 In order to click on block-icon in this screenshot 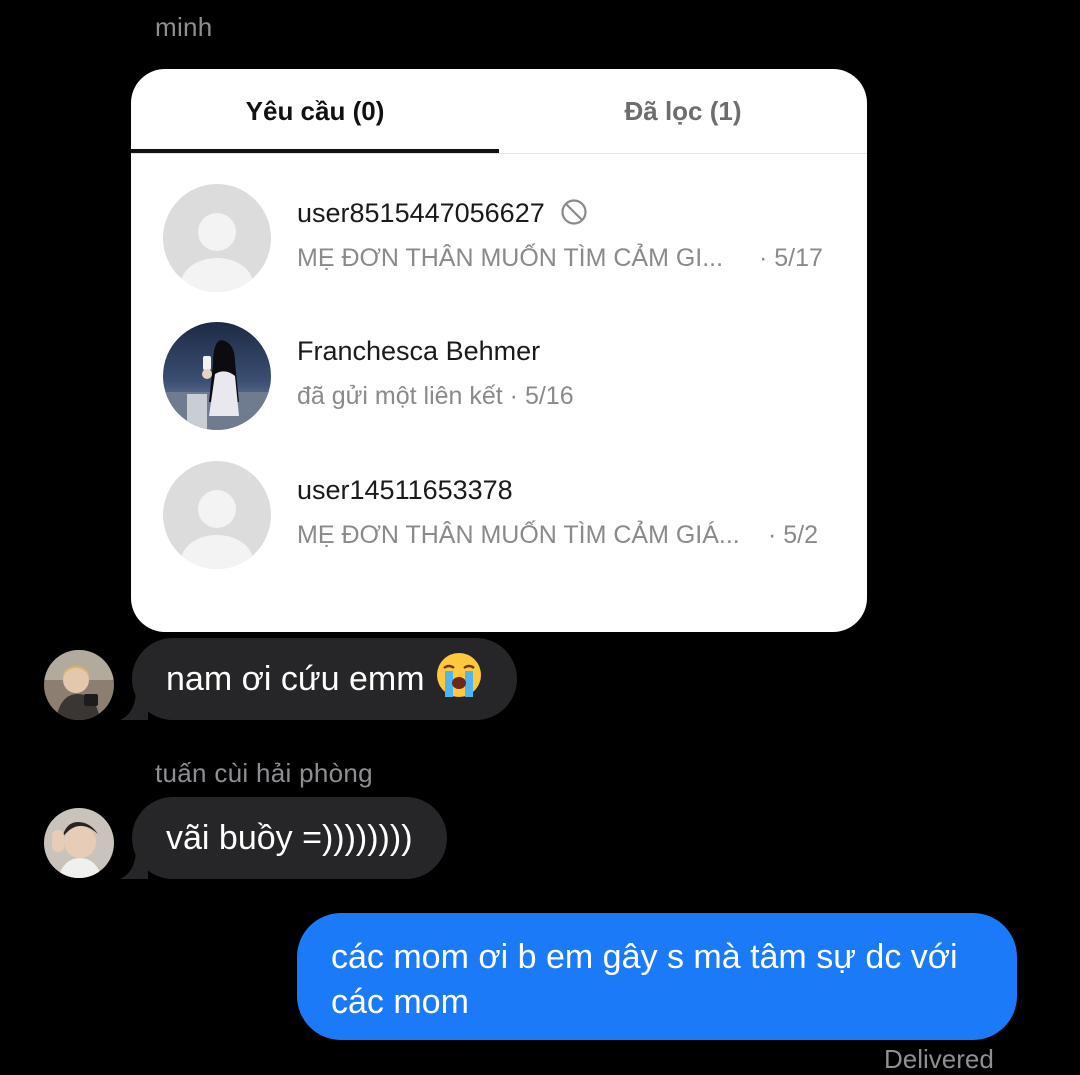, I will do `click(574, 215)`.